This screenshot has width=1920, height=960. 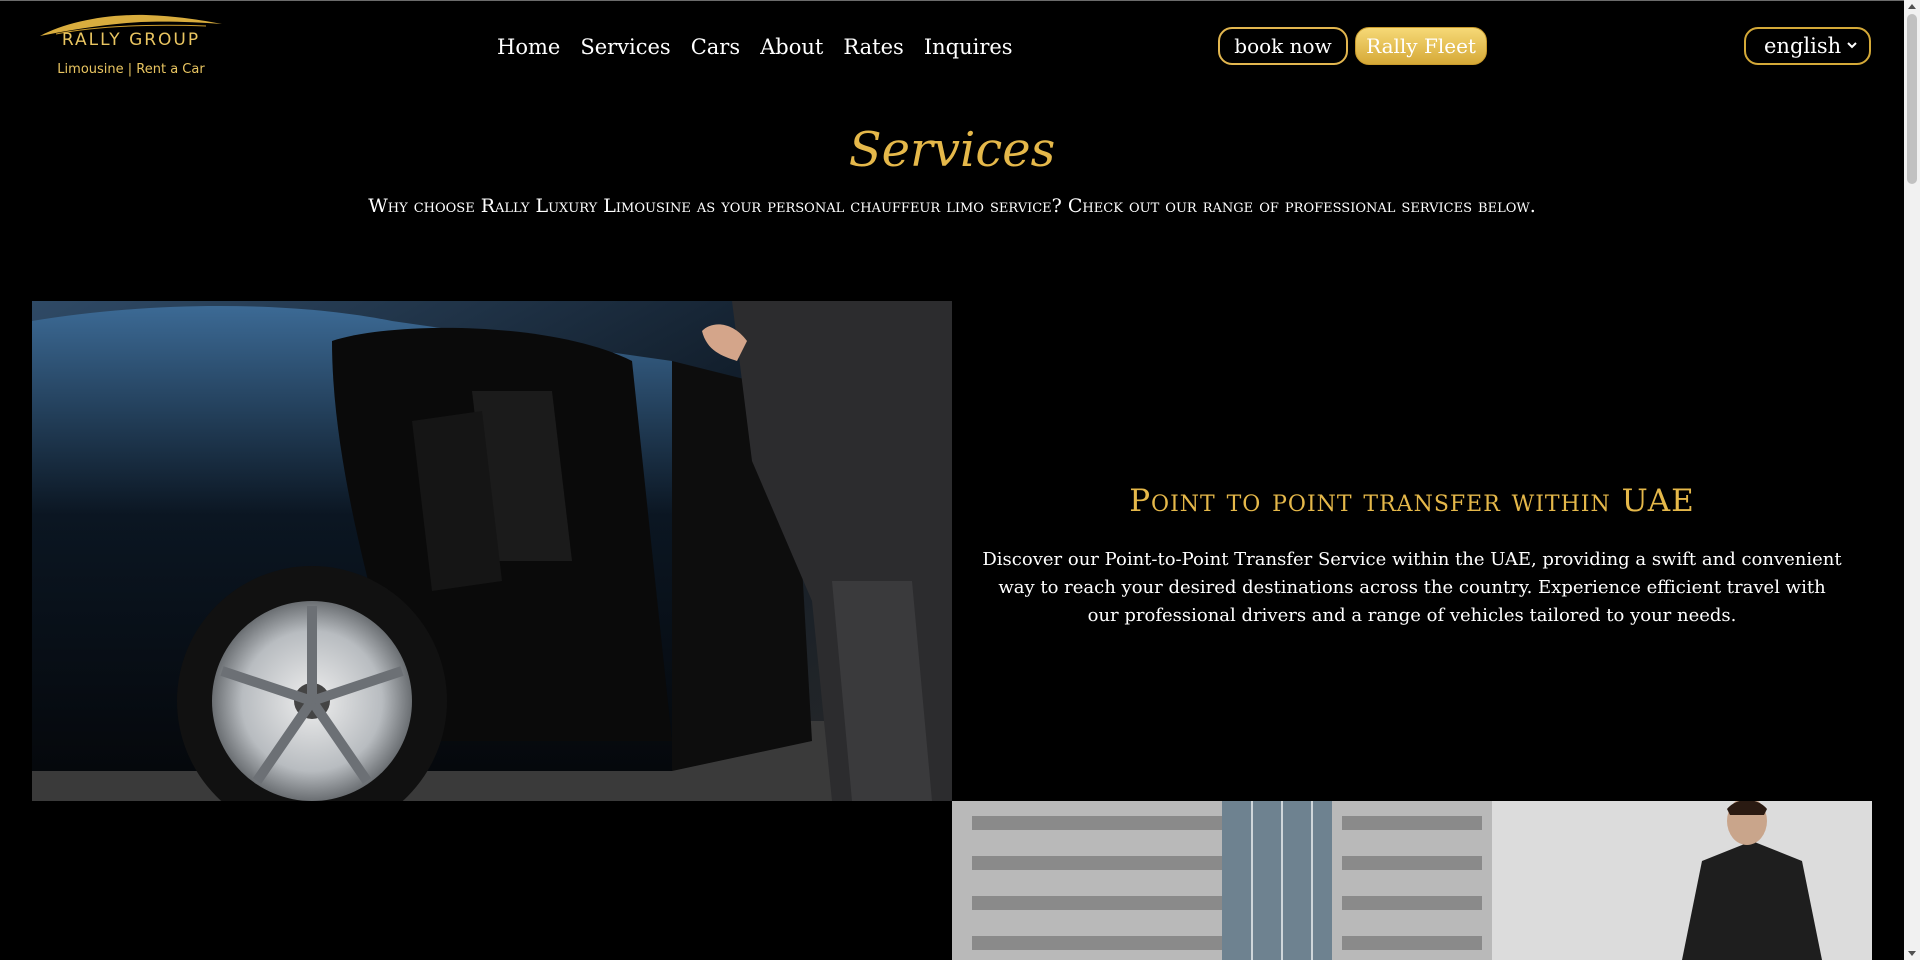 I want to click on nav-rates: Rates, so click(x=873, y=47).